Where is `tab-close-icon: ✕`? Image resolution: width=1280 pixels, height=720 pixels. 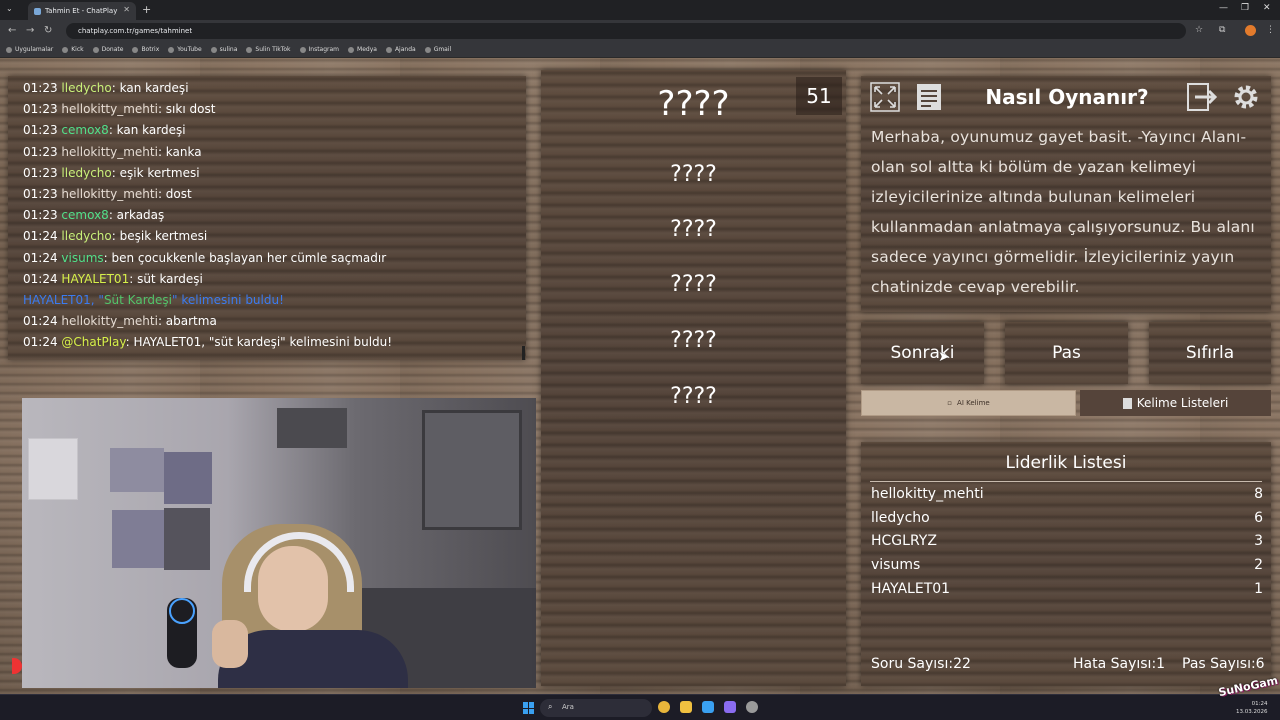
tab-close-icon: ✕ is located at coordinates (126, 9).